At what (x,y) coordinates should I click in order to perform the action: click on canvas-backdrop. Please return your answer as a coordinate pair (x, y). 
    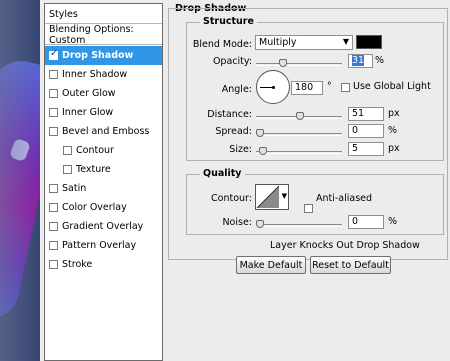
    Looking at the image, I should click on (20, 180).